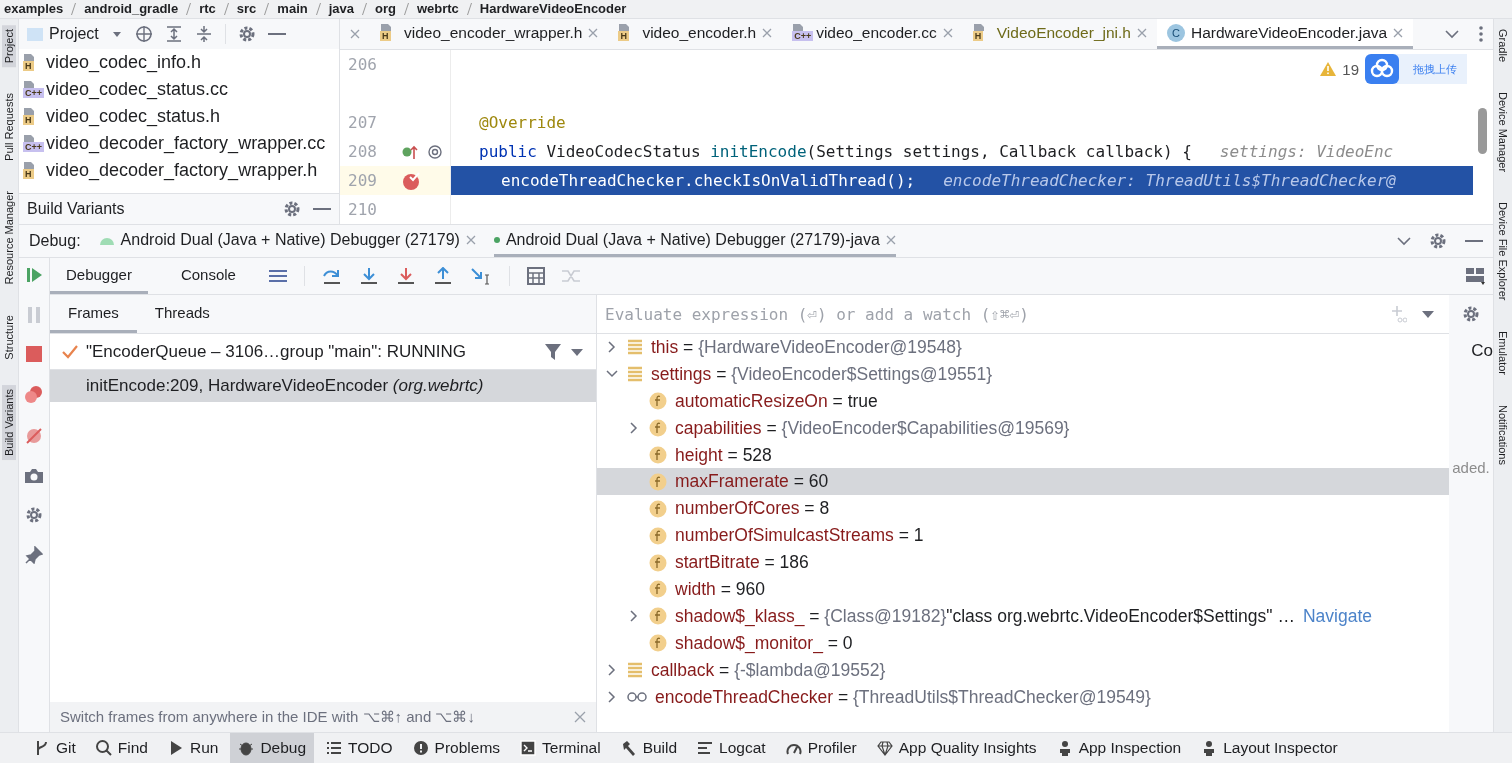 This screenshot has height=763, width=1512. What do you see at coordinates (181, 170) in the screenshot?
I see `file-tree-item: H video_decoder_factory_wrapper.h` at bounding box center [181, 170].